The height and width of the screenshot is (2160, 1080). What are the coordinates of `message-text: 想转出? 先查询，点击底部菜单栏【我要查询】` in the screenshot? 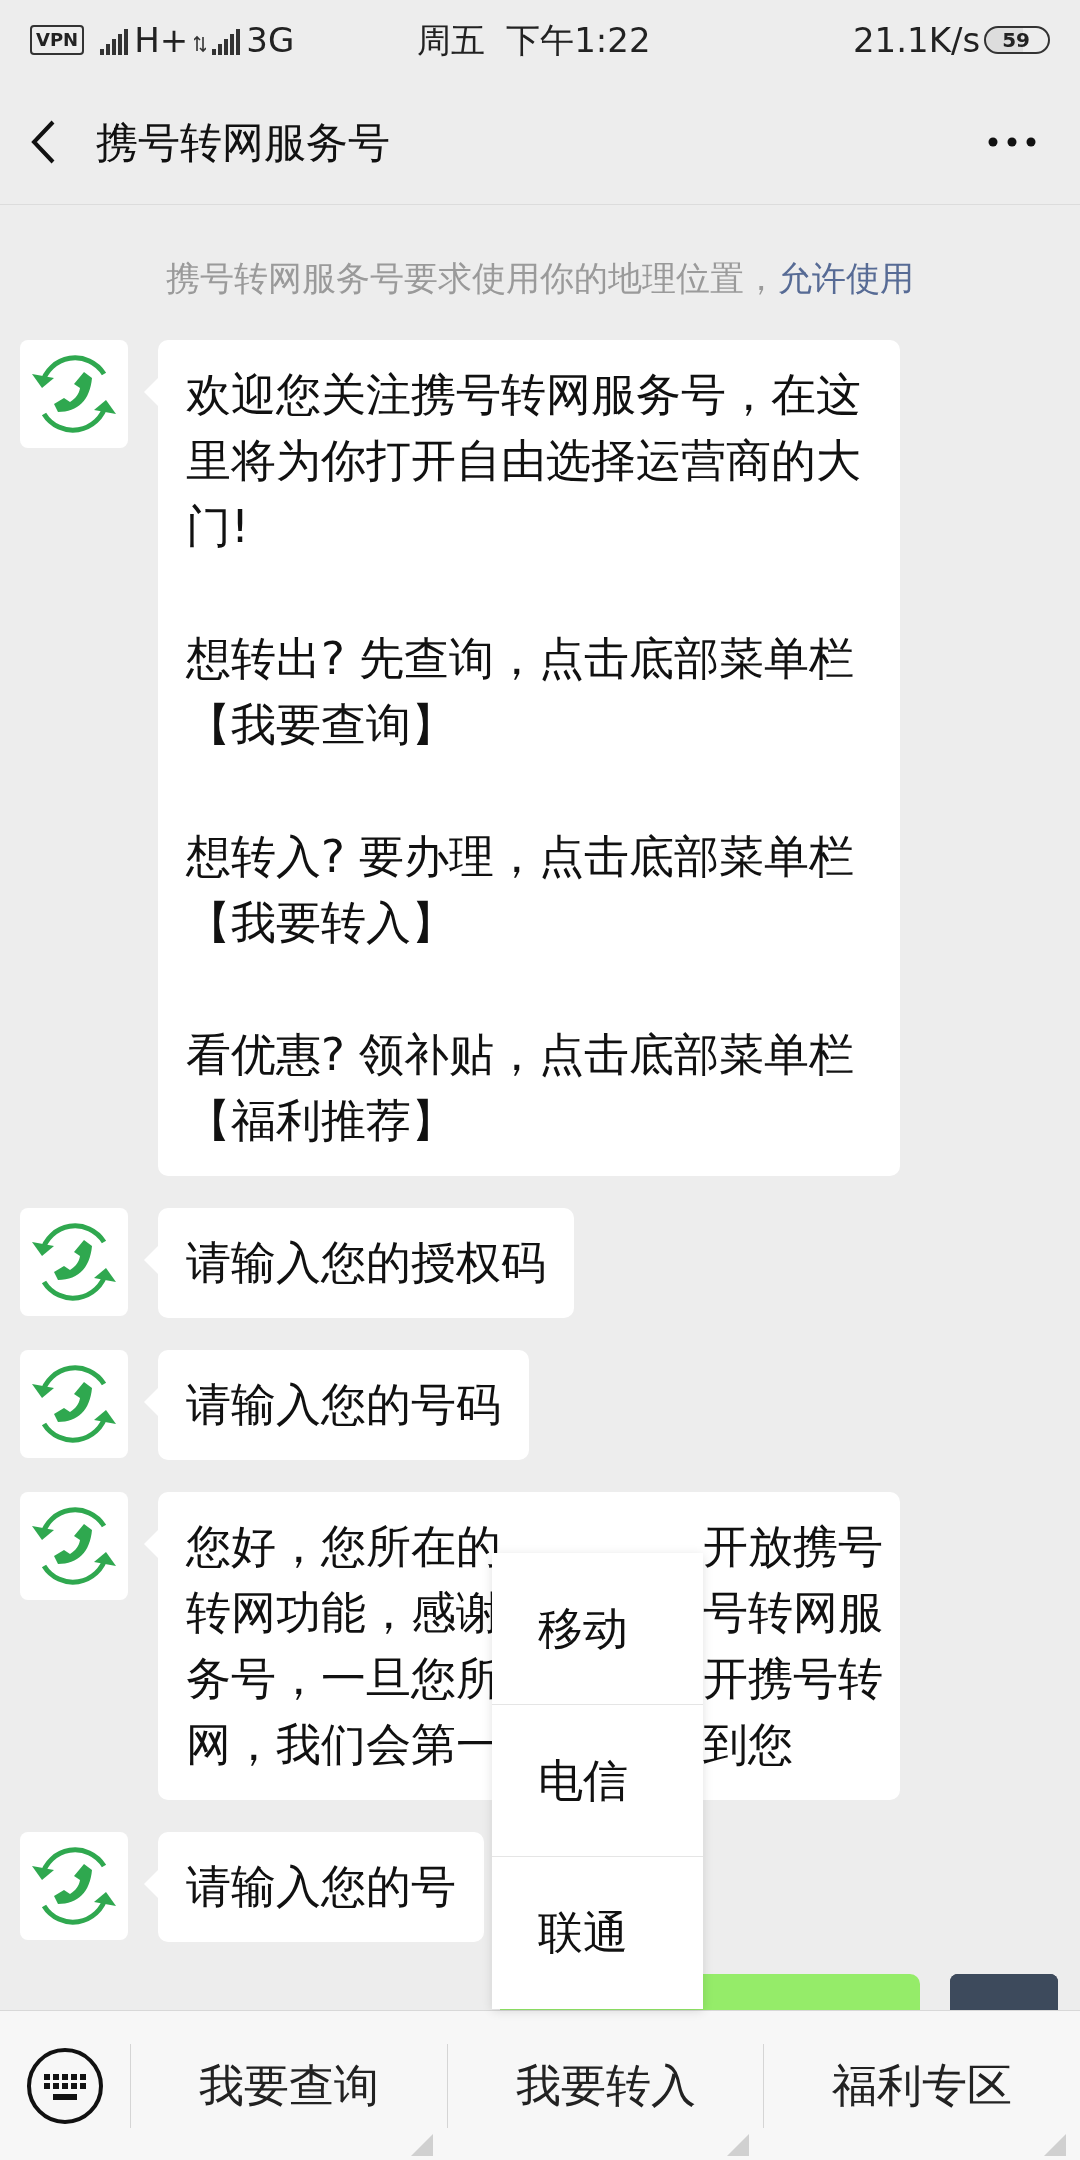 It's located at (521, 692).